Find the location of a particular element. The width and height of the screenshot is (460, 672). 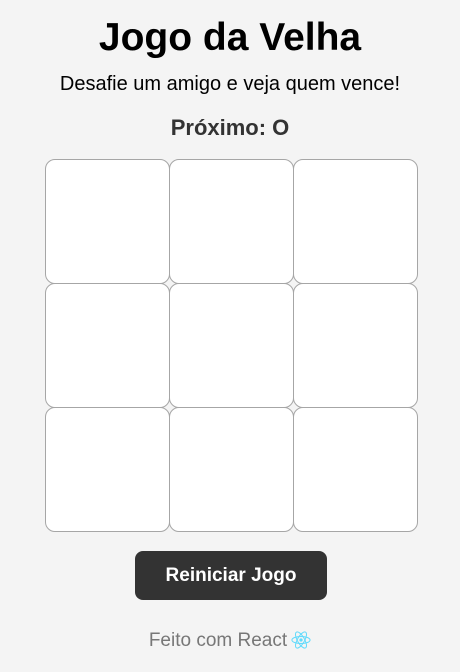

footer: Feito com React is located at coordinates (230, 643).